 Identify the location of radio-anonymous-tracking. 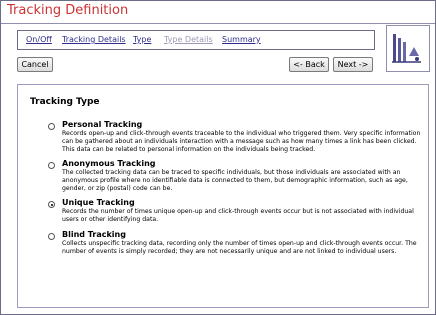
(51, 165).